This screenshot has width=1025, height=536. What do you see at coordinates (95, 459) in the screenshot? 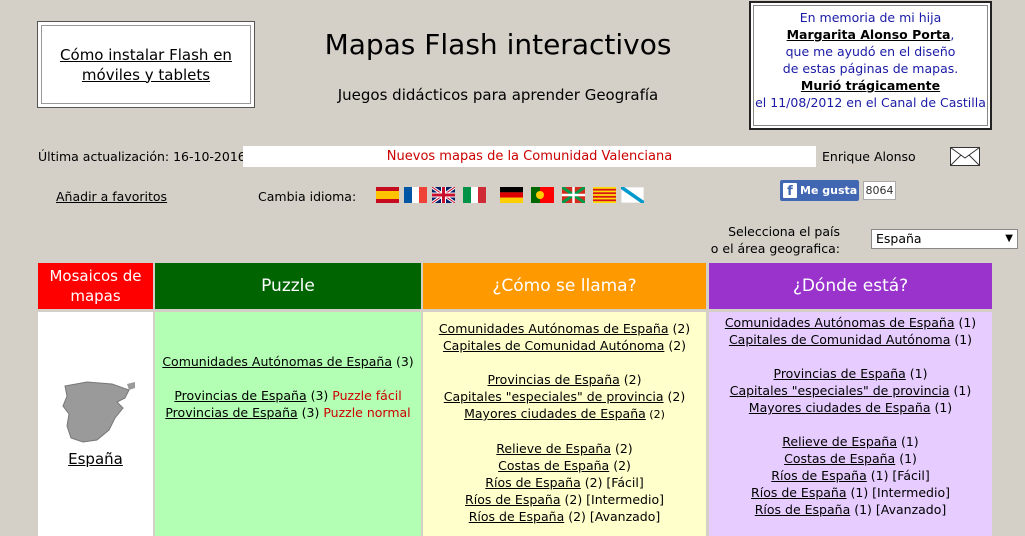
I see `mosaic-spain-link: España` at bounding box center [95, 459].